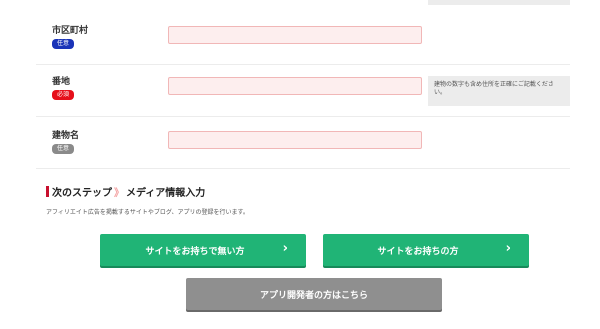 This screenshot has width=600, height=329. What do you see at coordinates (499, 2) in the screenshot?
I see `previous-hint-box` at bounding box center [499, 2].